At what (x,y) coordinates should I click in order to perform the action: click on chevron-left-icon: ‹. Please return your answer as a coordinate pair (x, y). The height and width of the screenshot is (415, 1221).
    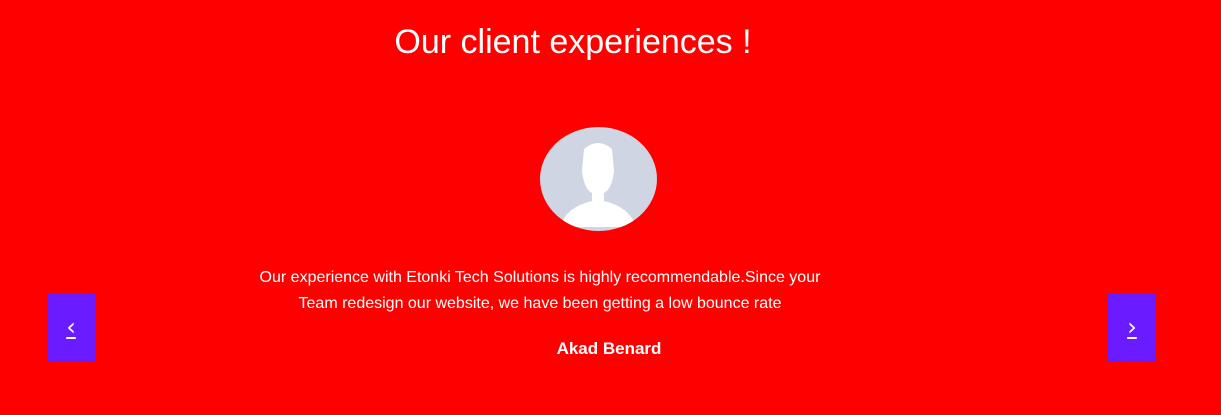
    Looking at the image, I should click on (71, 327).